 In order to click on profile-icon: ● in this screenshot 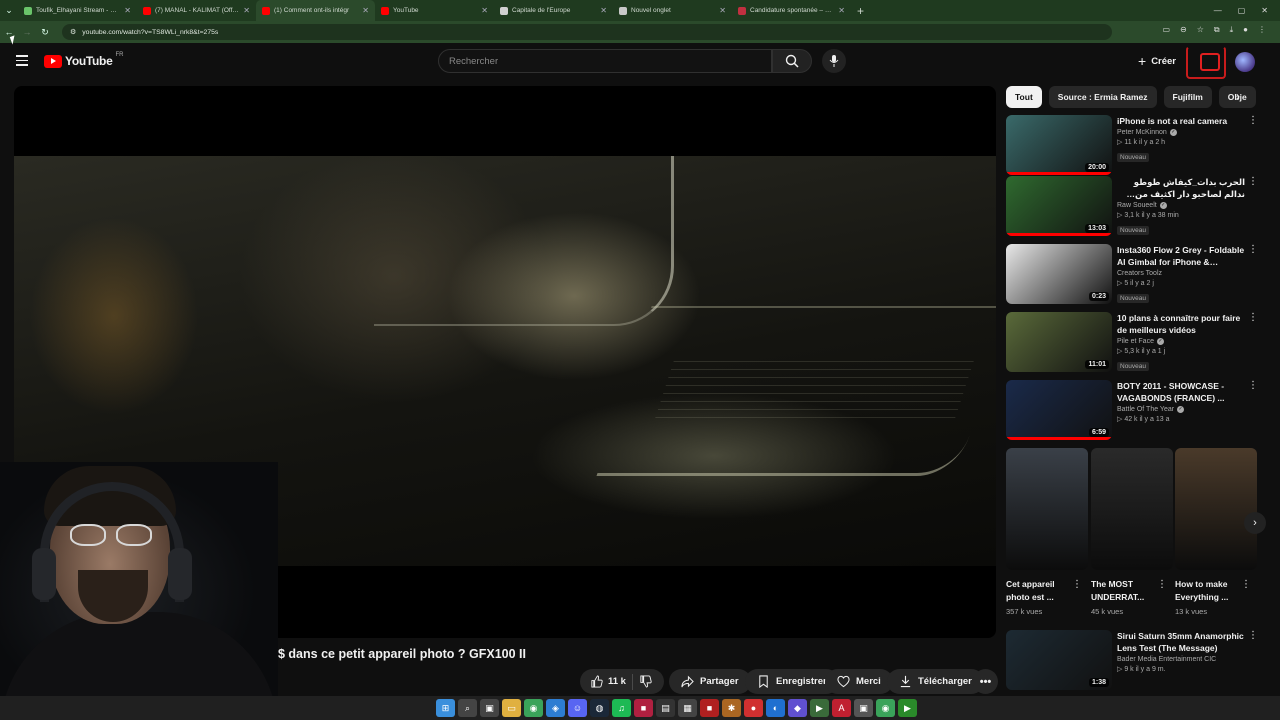, I will do `click(1245, 30)`.